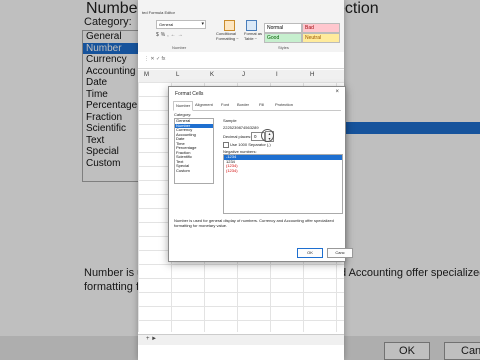 The height and width of the screenshot is (360, 480). Describe the element at coordinates (212, 75) in the screenshot. I see `column-header: K` at that location.